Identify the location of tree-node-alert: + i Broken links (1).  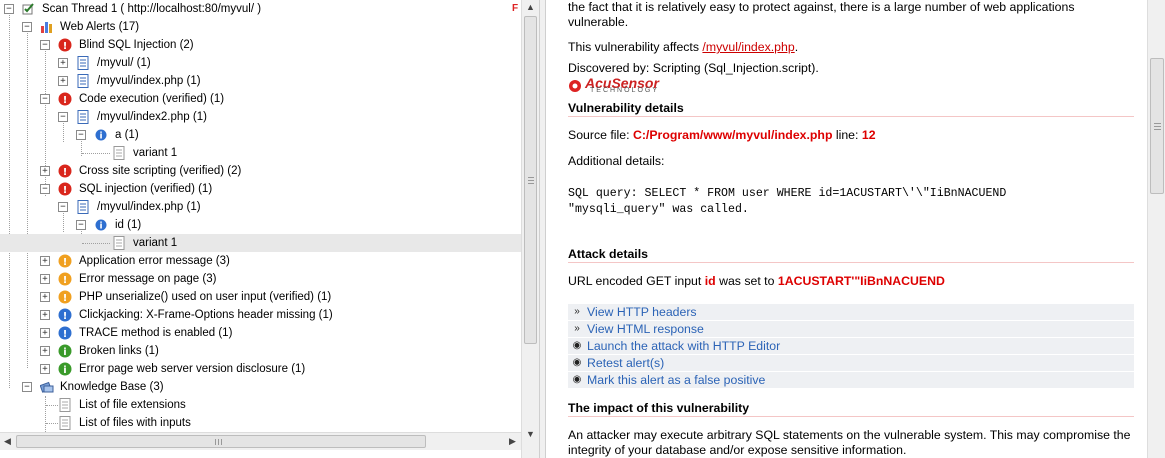
(260, 351).